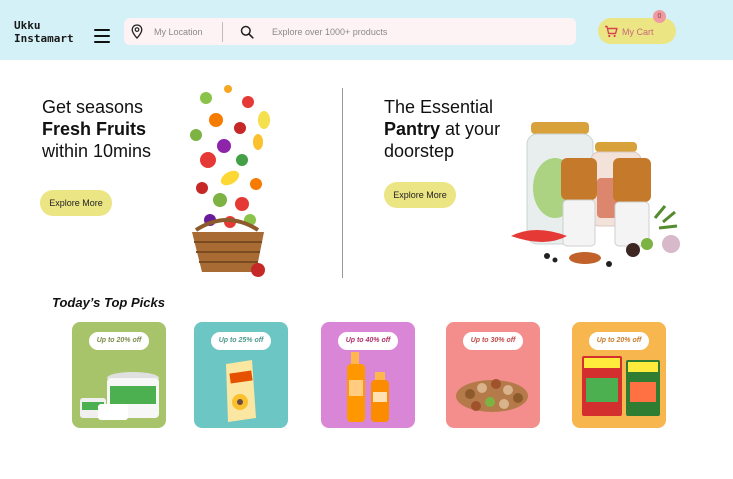 This screenshot has width=733, height=479. I want to click on search-input: Explore over 1000+ products, so click(329, 32).